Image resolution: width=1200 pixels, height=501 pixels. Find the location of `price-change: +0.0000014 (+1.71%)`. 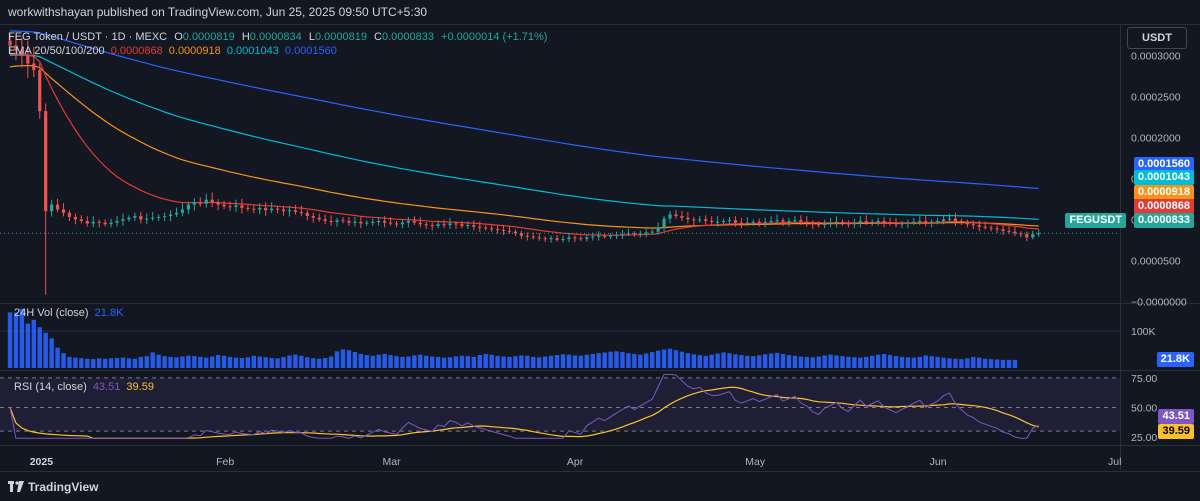

price-change: +0.0000014 (+1.71%) is located at coordinates (494, 37).